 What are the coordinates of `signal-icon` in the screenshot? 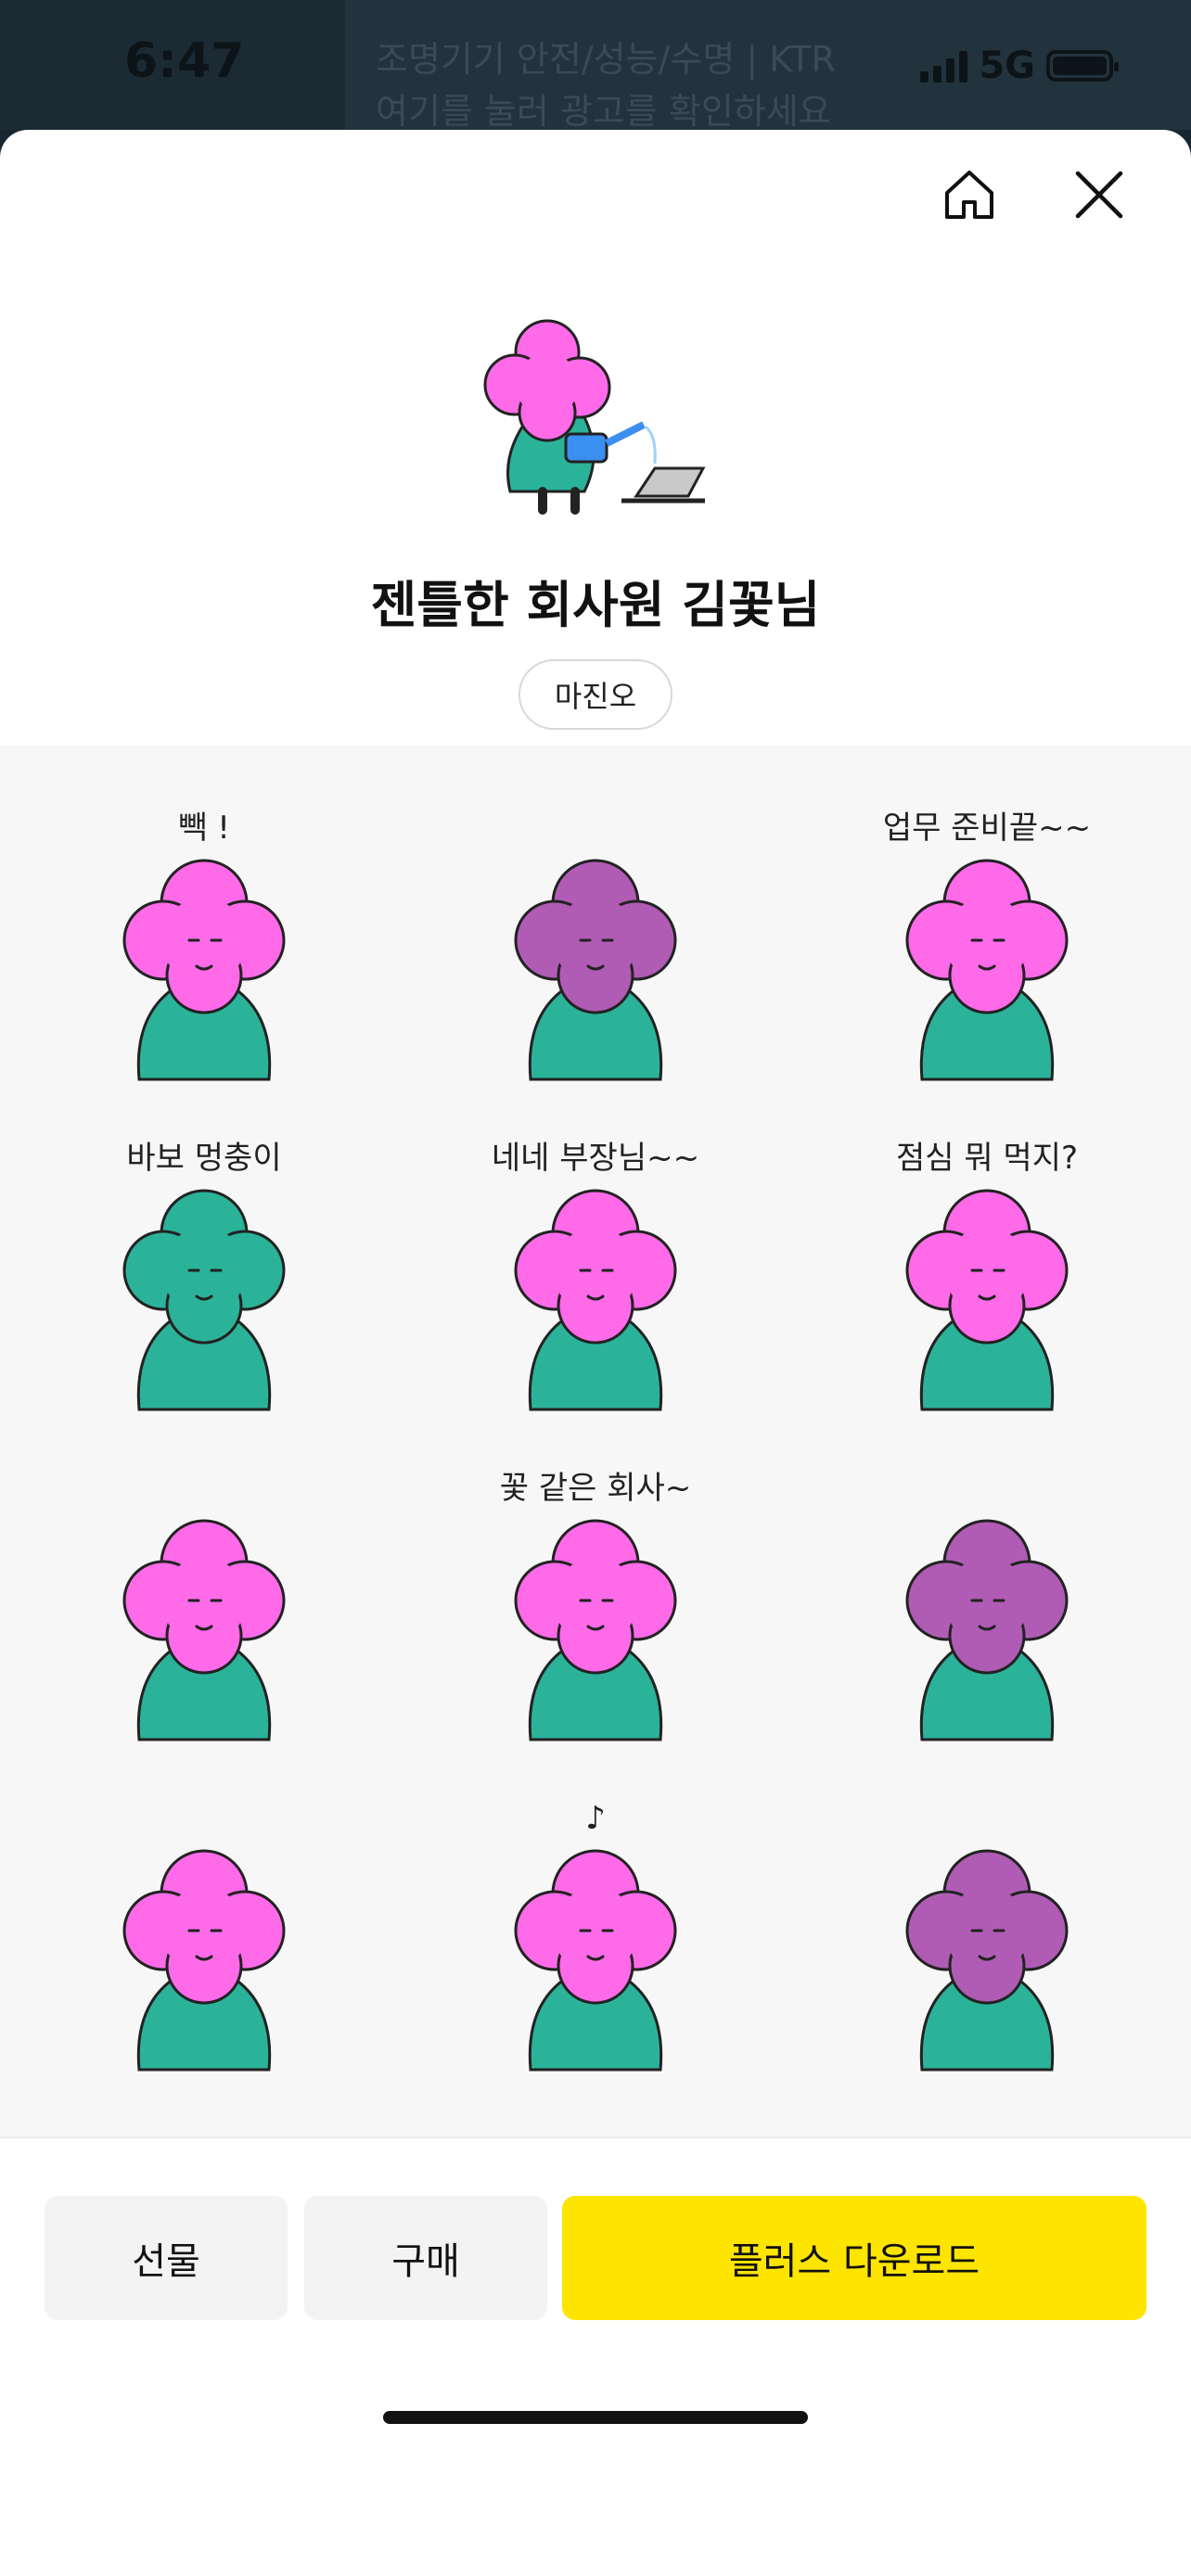 It's located at (944, 66).